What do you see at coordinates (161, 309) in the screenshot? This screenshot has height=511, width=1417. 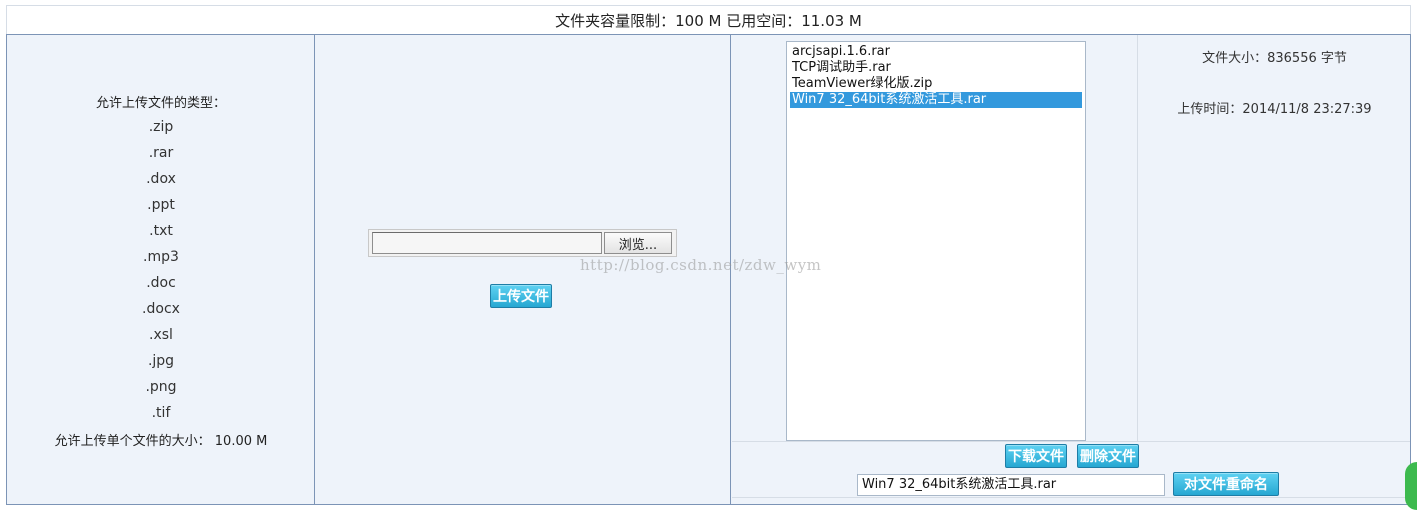 I see `allowed-type-item: .docx` at bounding box center [161, 309].